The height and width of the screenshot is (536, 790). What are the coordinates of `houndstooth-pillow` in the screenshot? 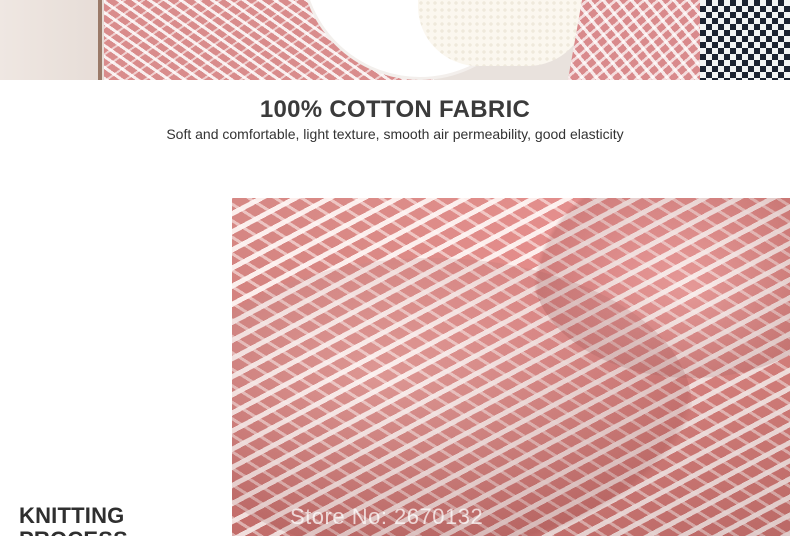 It's located at (745, 40).